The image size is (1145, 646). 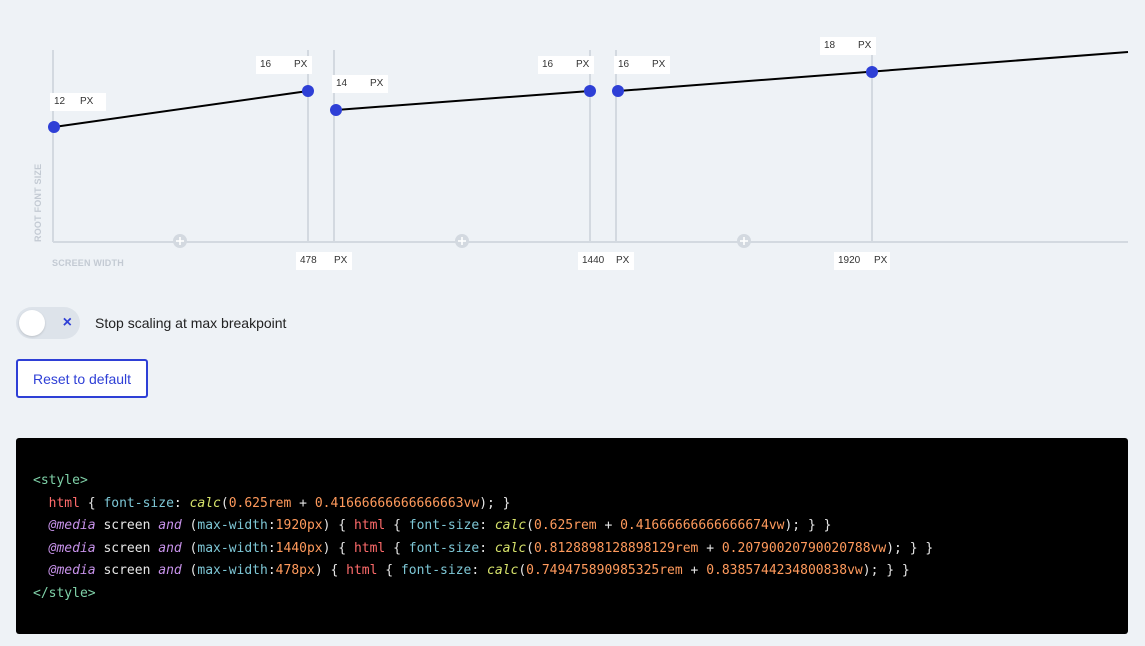 I want to click on breakpoint-width-input: 1440 PX, so click(x=606, y=261).